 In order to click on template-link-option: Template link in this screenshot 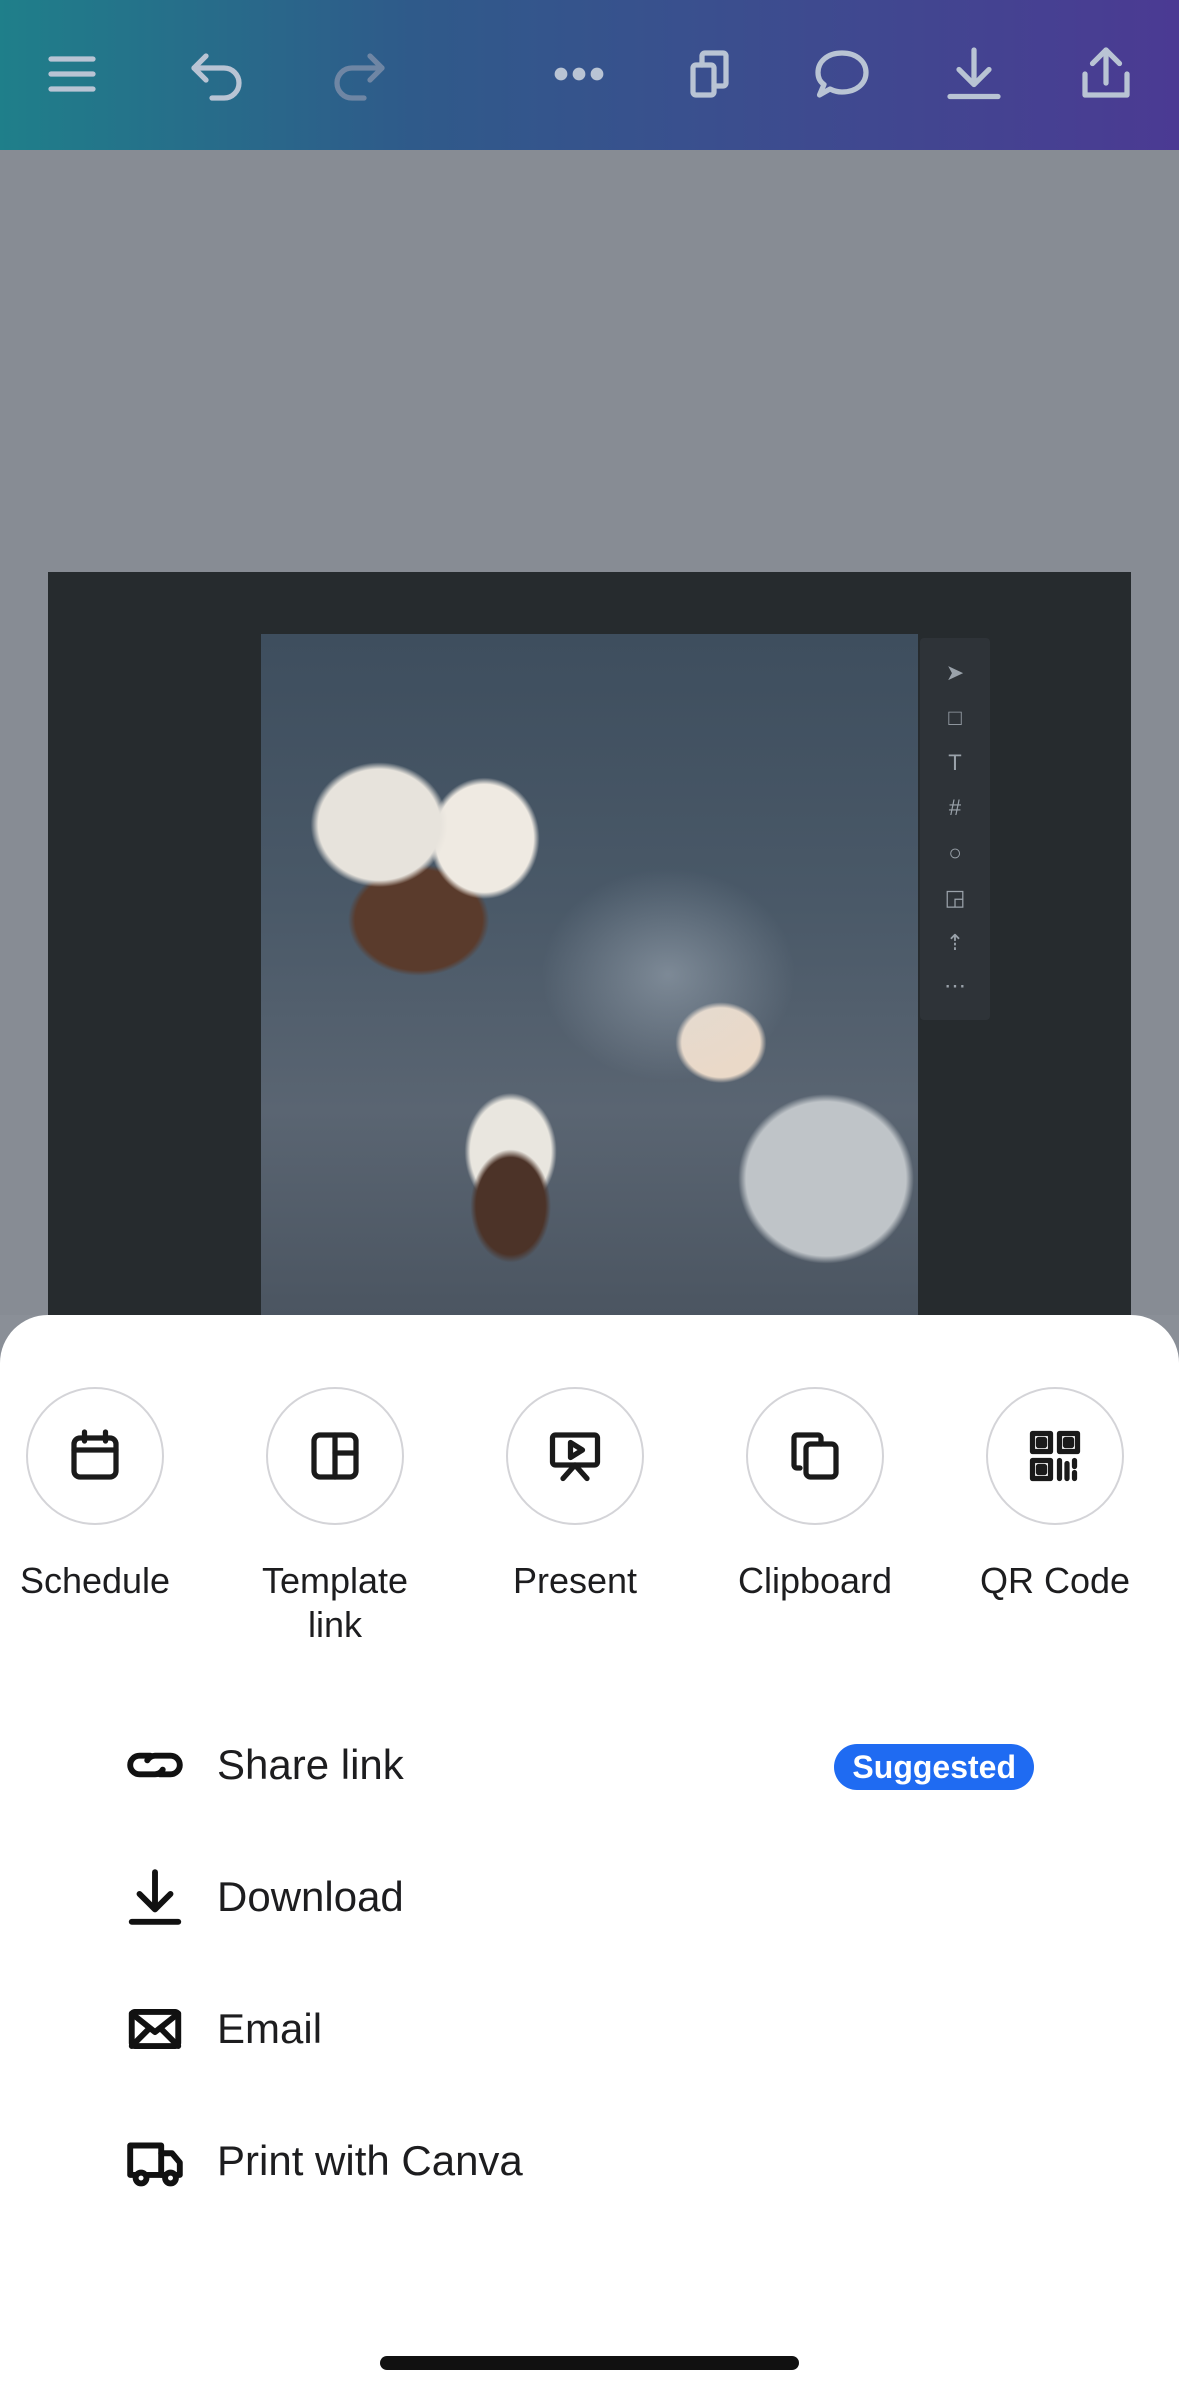, I will do `click(335, 1517)`.